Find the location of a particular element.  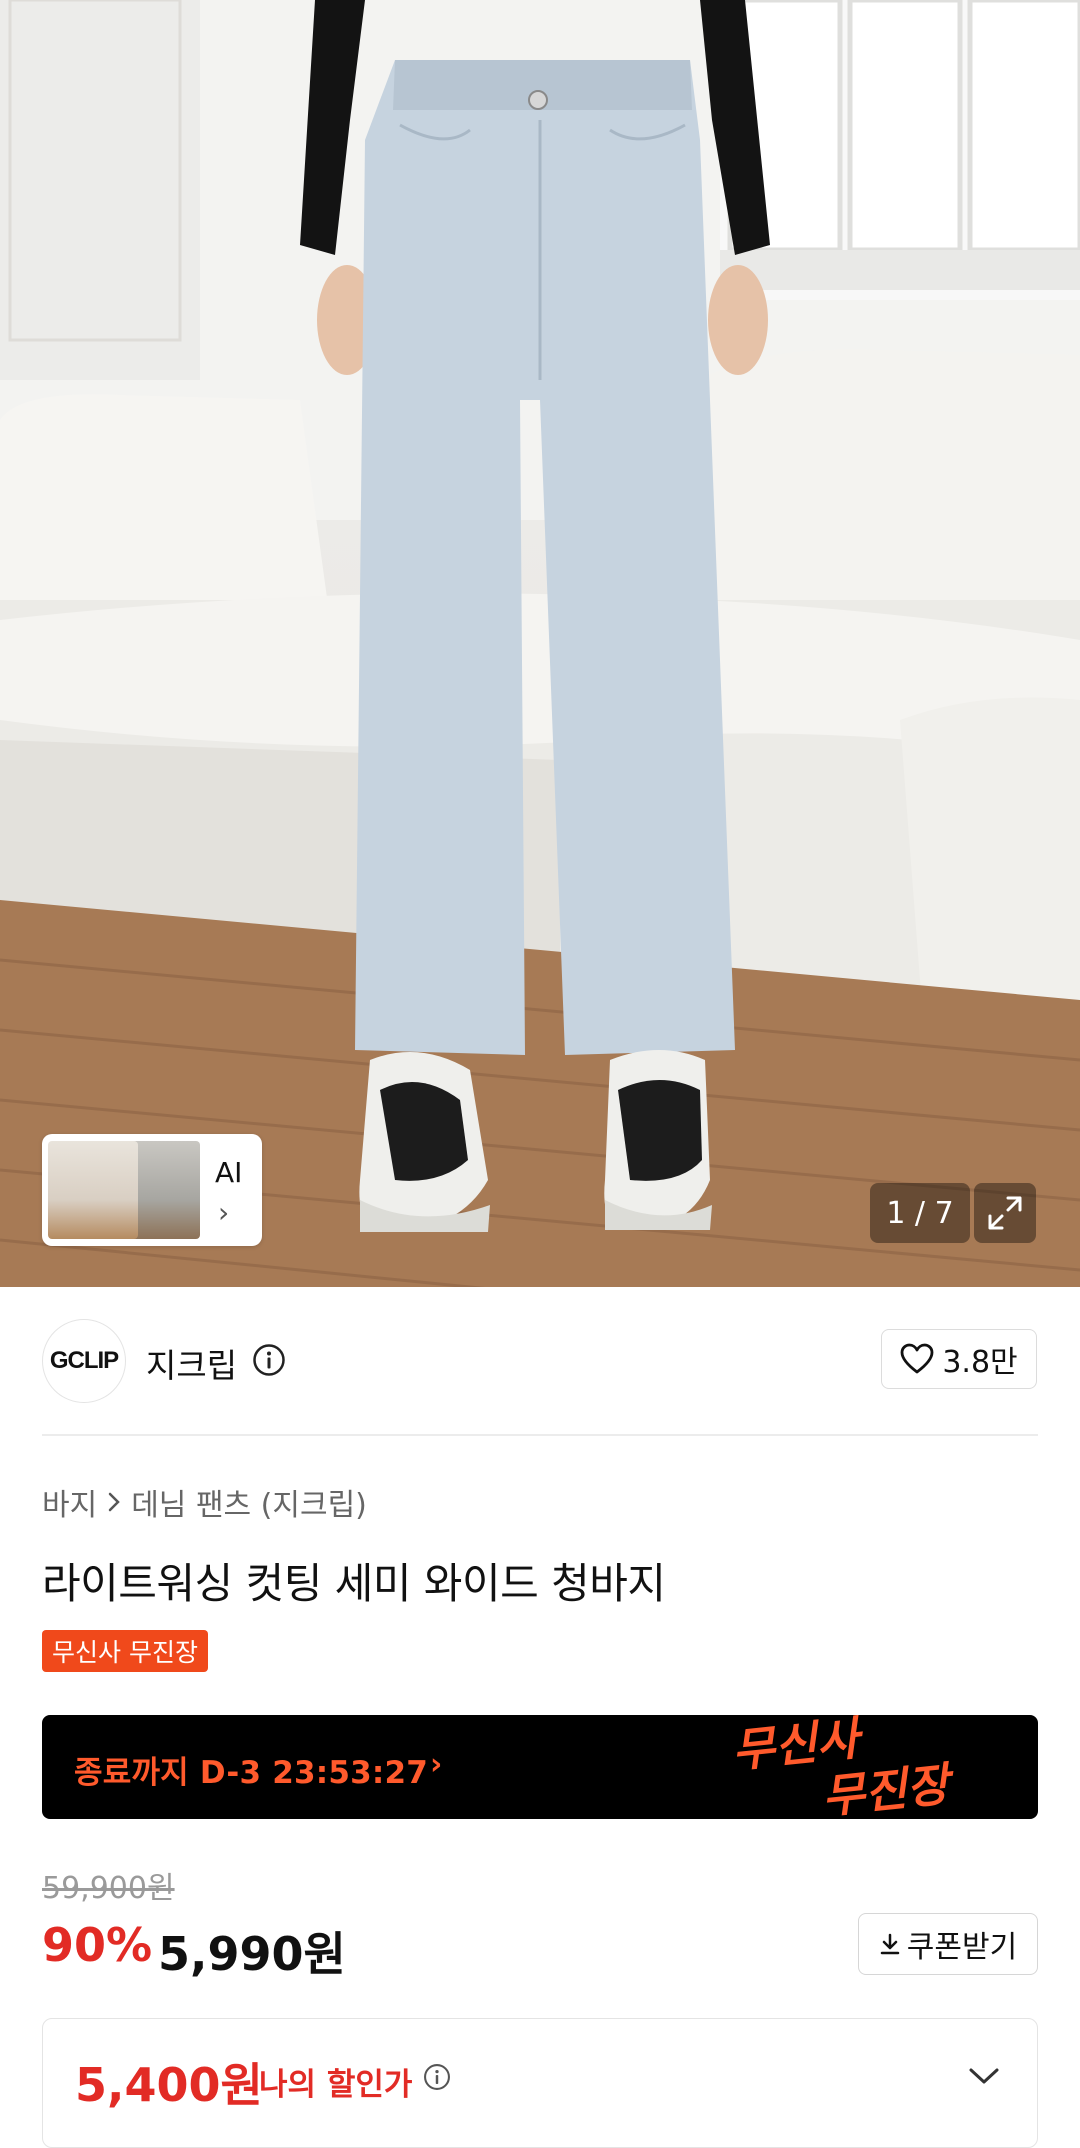

sale-timer-banner: 종료까지 D-3 23:53:27 › 무신사 무진장 is located at coordinates (540, 1767).